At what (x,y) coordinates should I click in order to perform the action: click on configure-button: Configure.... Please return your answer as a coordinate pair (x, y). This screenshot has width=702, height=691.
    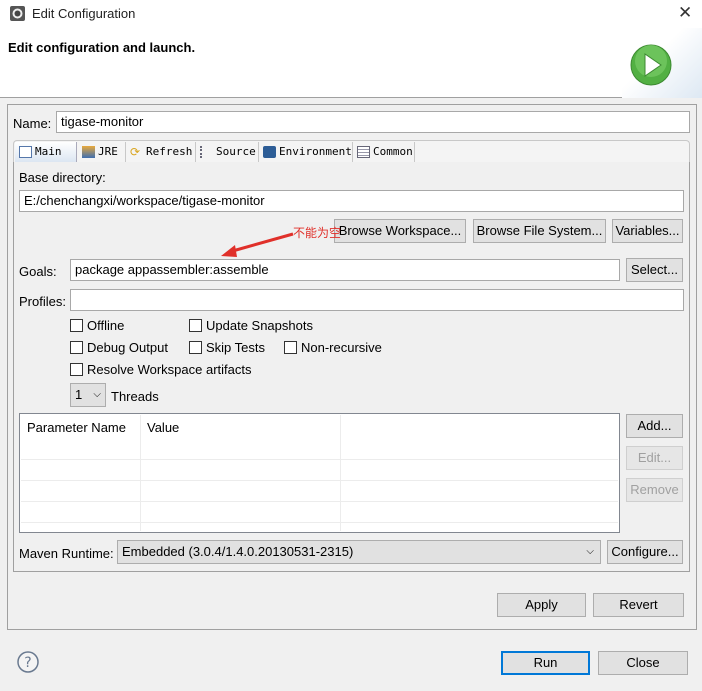
    Looking at the image, I should click on (645, 552).